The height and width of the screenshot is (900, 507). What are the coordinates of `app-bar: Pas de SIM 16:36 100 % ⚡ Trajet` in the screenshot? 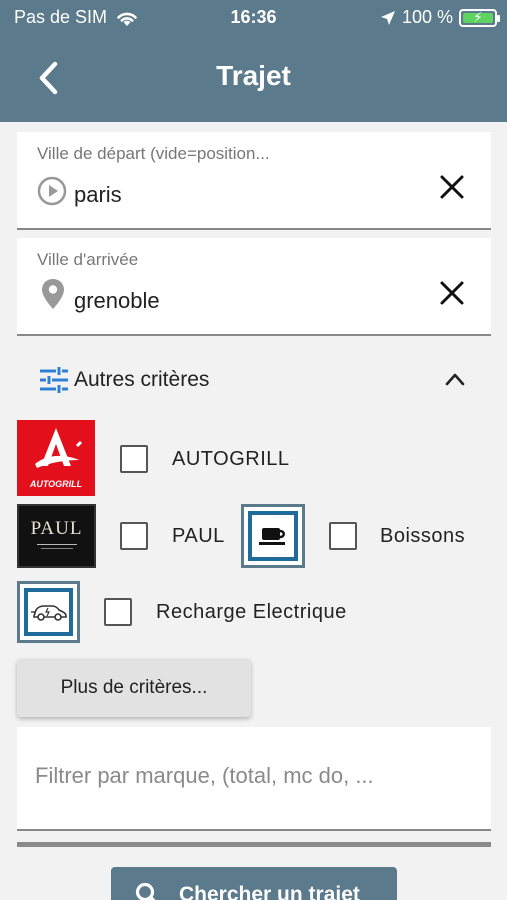 It's located at (253, 61).